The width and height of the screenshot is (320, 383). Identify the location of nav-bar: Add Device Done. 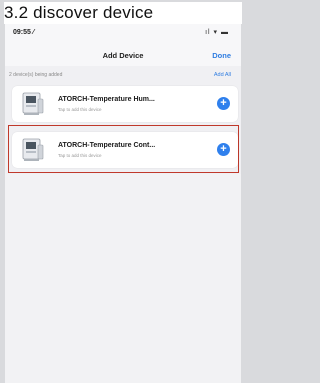
(123, 55).